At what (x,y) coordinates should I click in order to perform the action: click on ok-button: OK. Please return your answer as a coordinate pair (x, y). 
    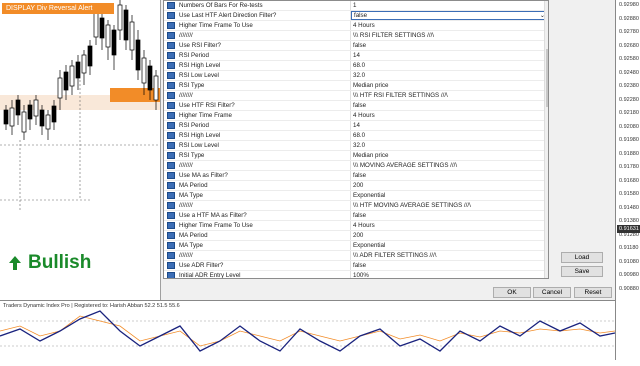
    Looking at the image, I should click on (512, 292).